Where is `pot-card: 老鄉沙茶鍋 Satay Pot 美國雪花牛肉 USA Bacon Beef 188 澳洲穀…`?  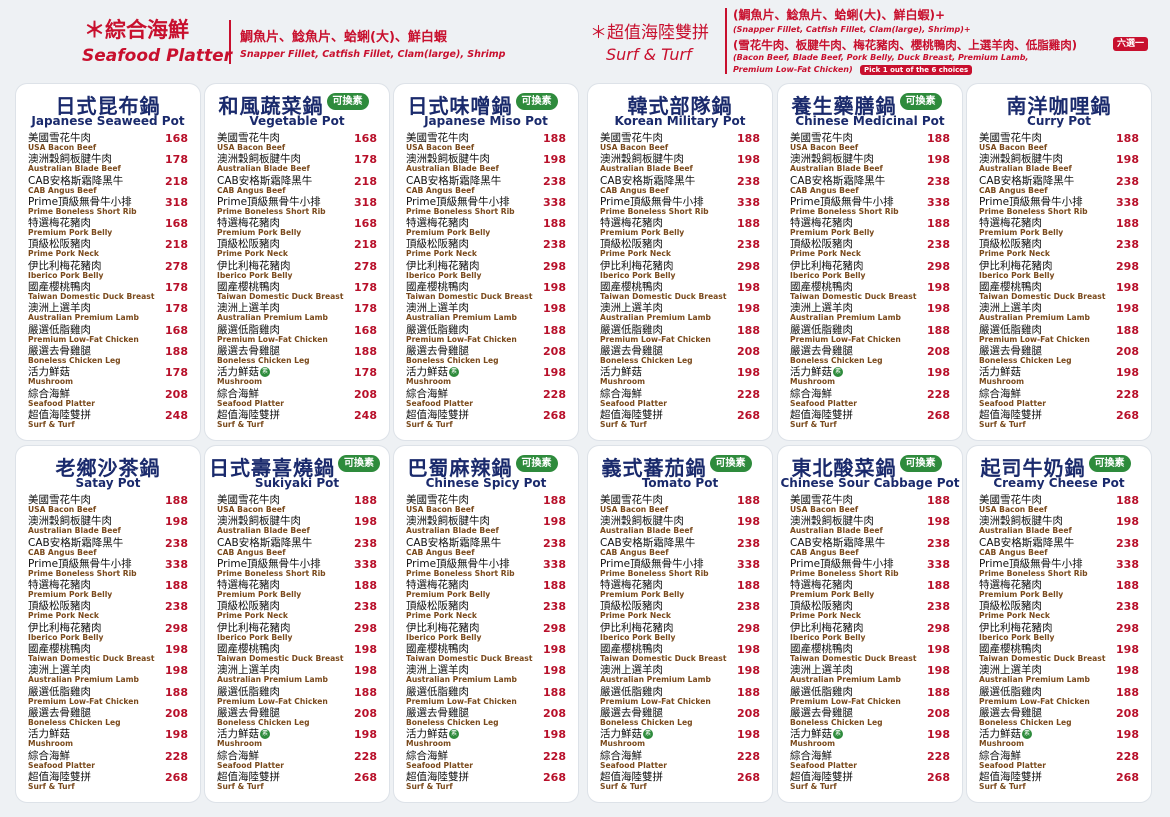
pot-card: 老鄉沙茶鍋 Satay Pot 美國雪花牛肉 USA Bacon Beef 188 澳洲穀… is located at coordinates (108, 624).